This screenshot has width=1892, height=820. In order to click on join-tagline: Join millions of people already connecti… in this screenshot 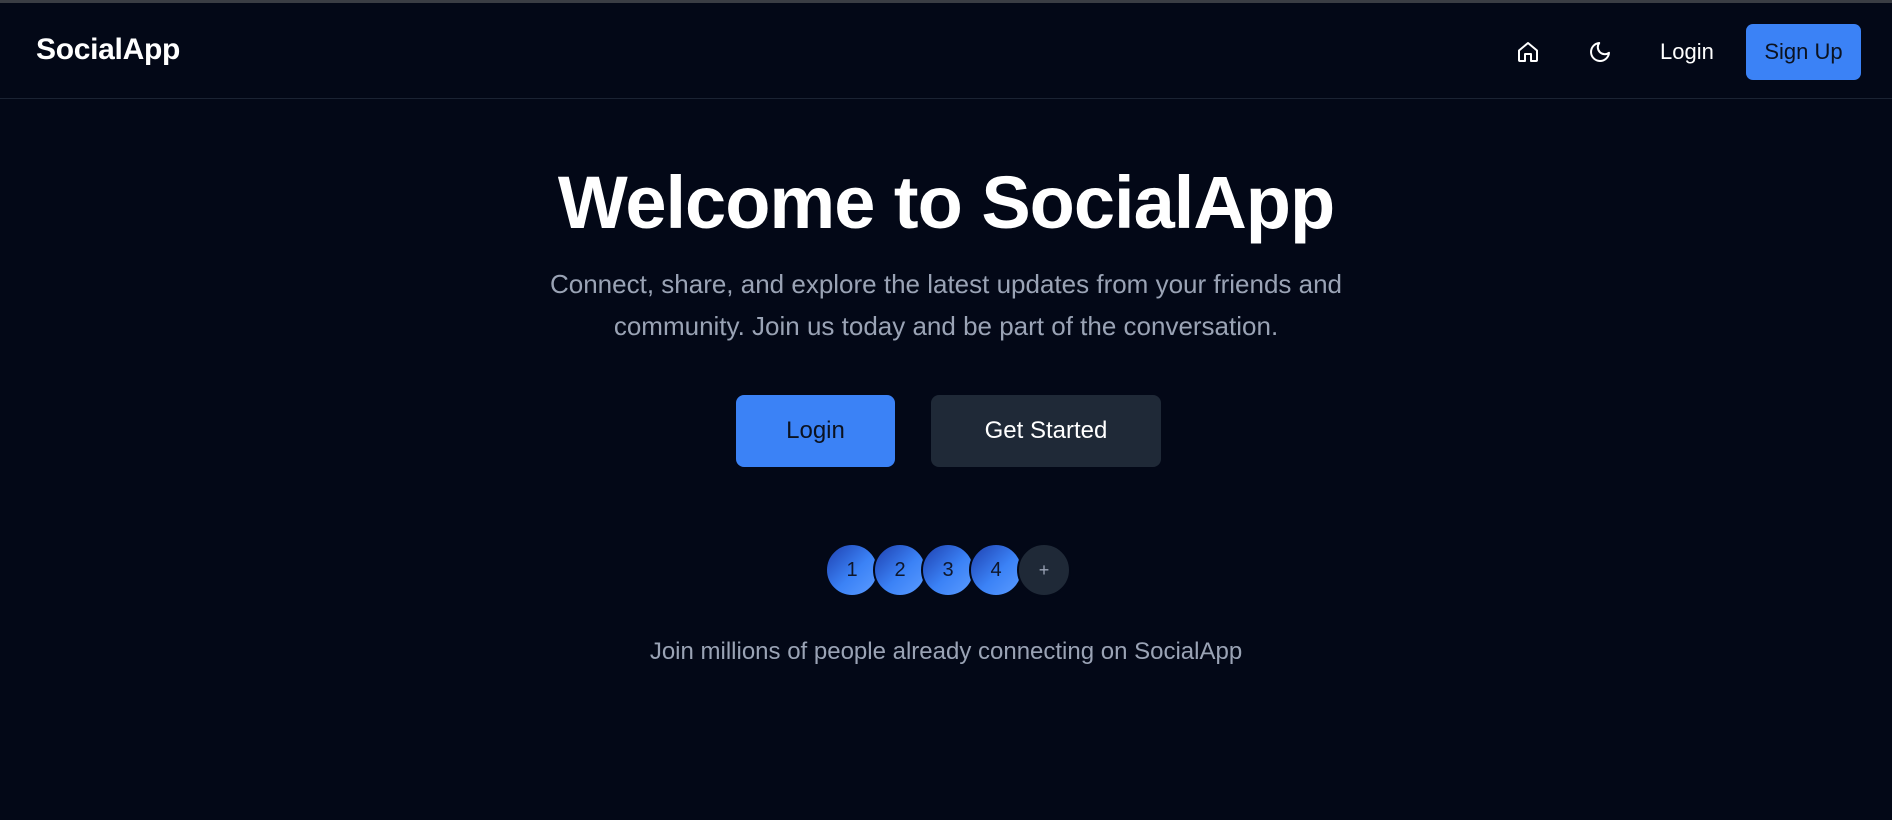, I will do `click(946, 651)`.